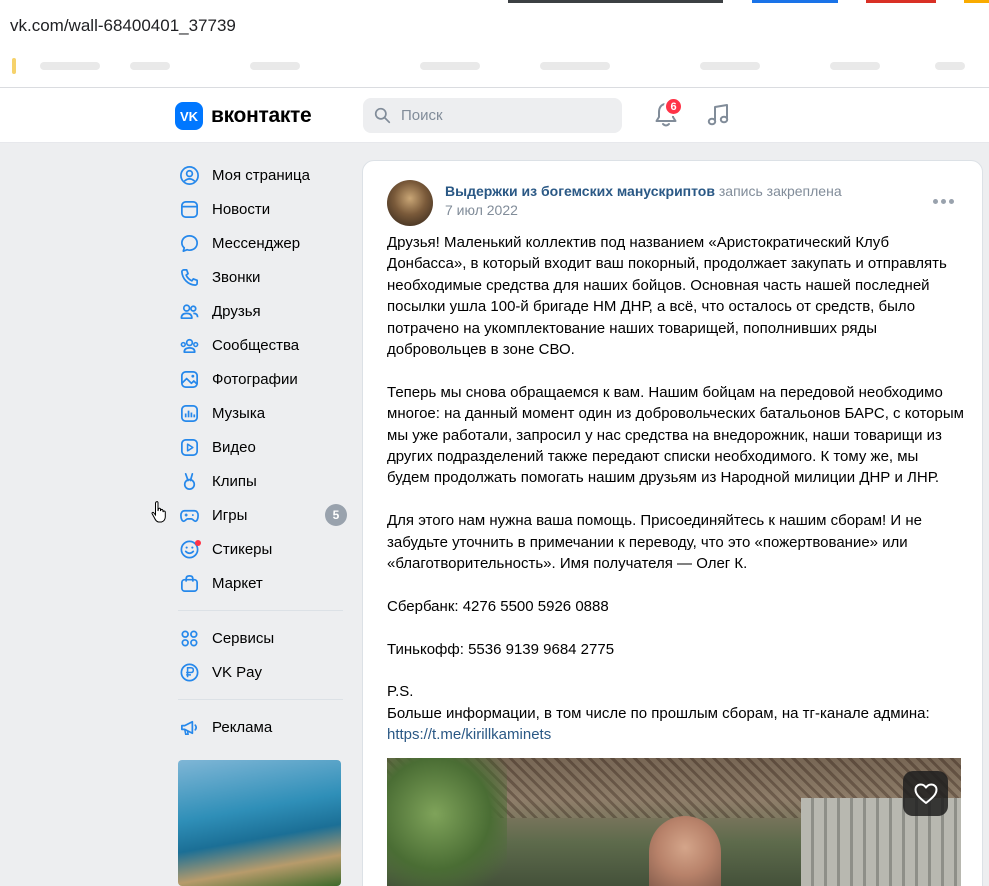  Describe the element at coordinates (236, 311) in the screenshot. I see `sidebar-item-label: Друзья` at that location.